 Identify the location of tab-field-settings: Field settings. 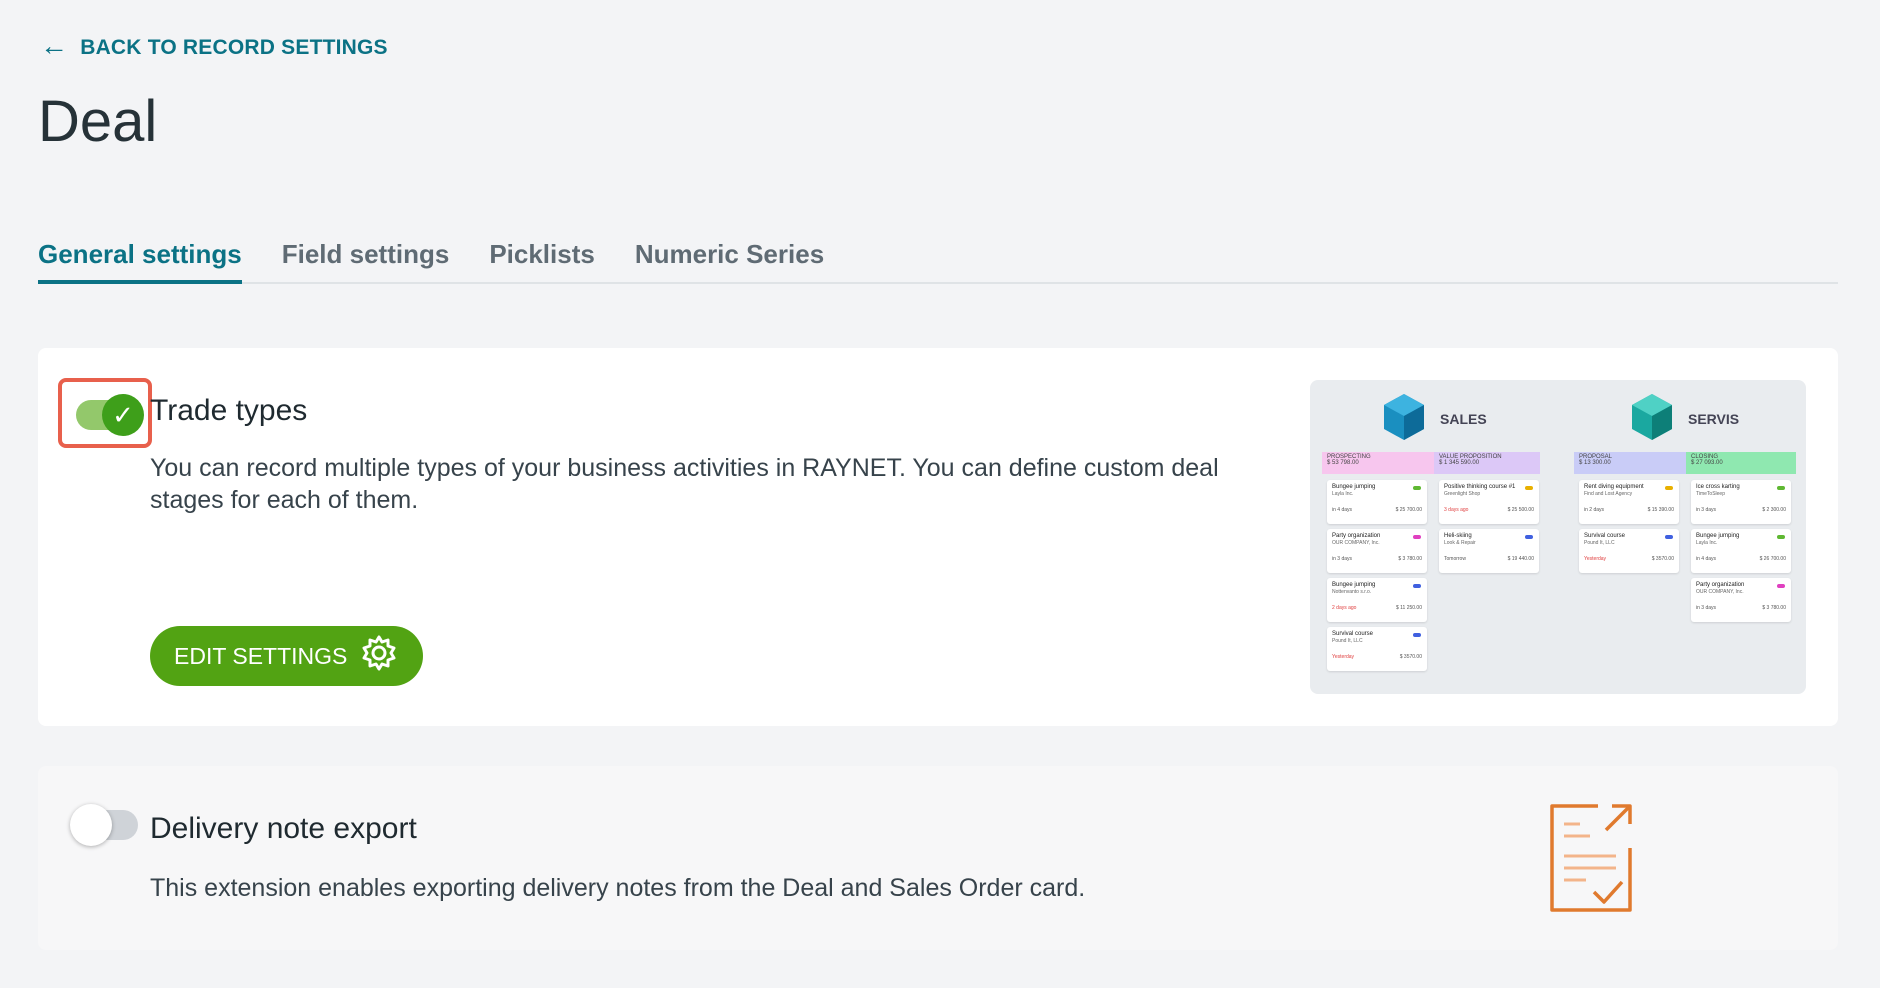
(366, 261).